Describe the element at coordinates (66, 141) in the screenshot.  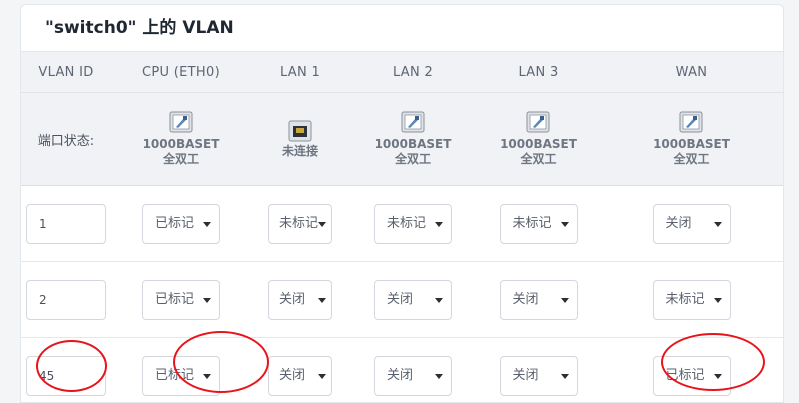
I see `port-status-label: 端口状态:` at that location.